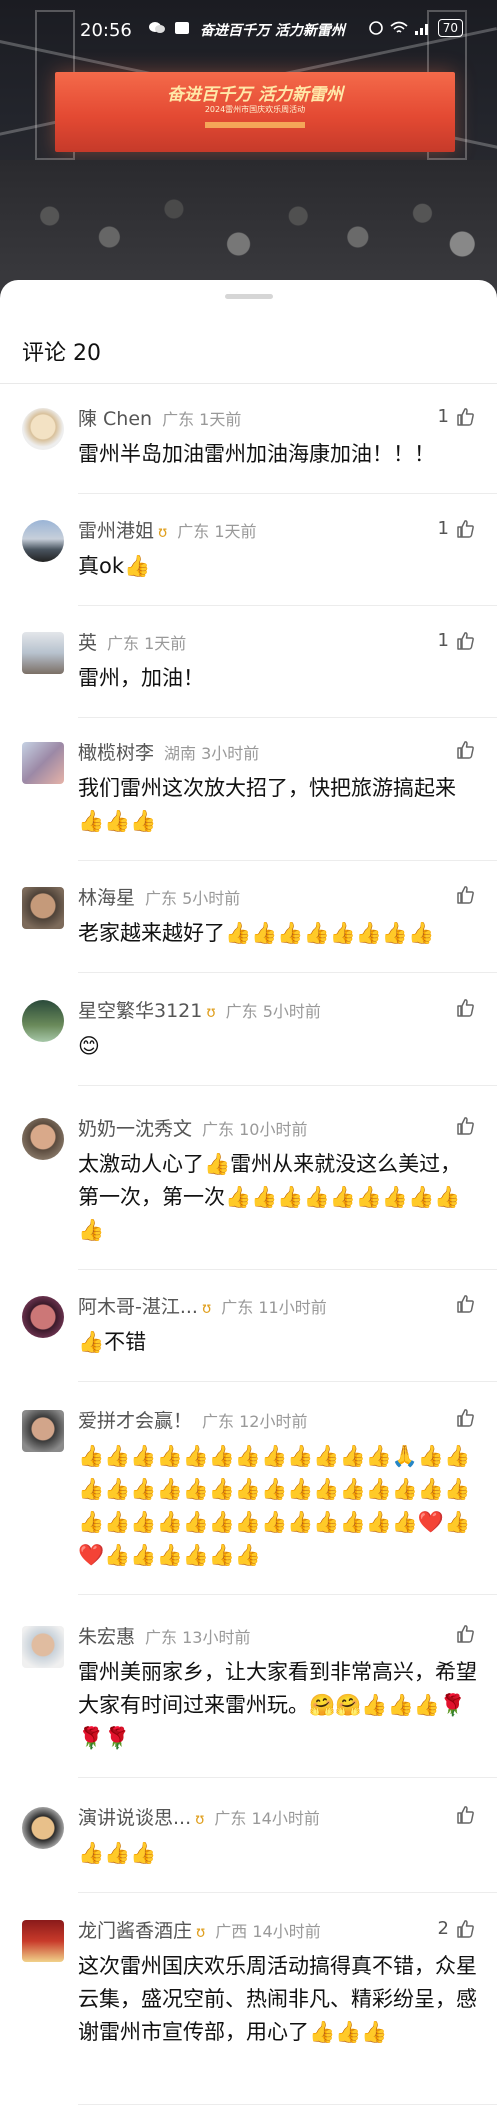  What do you see at coordinates (267, 804) in the screenshot?
I see `comment-text: 我们雷州这次放大招了，快把旅游搞起来👍👍👍` at bounding box center [267, 804].